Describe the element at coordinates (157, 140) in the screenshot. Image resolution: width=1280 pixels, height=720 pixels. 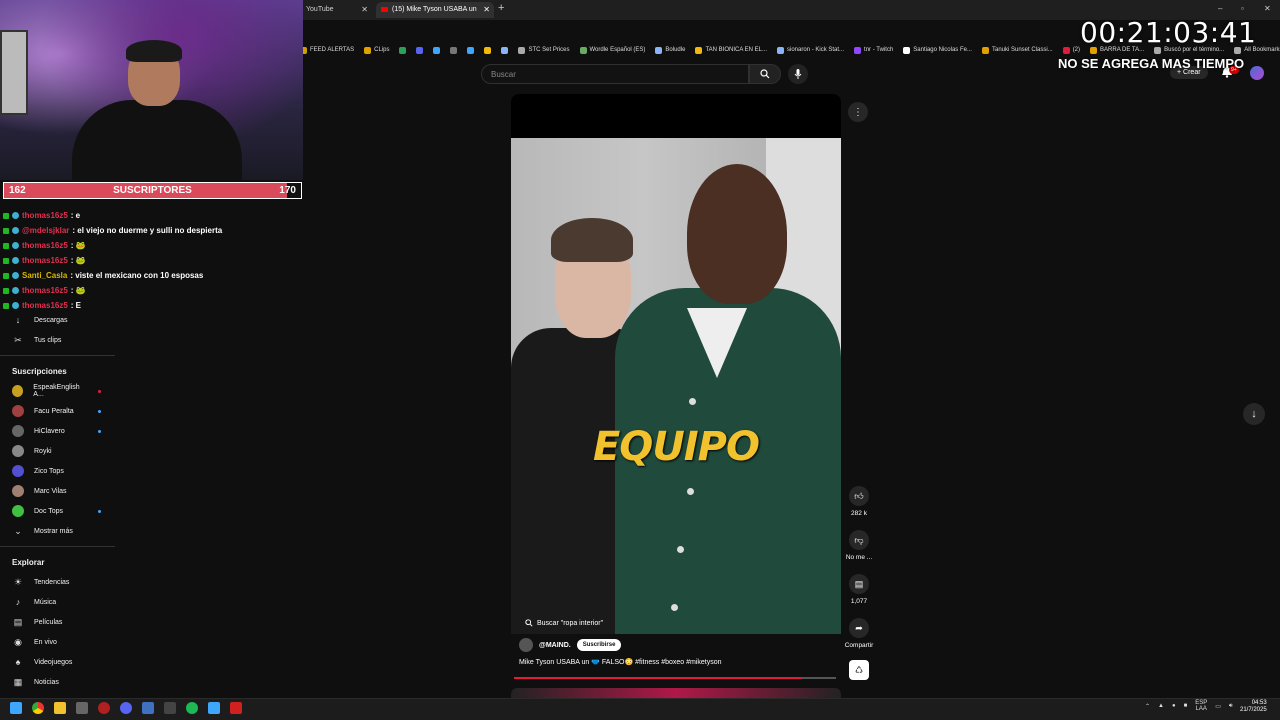
I see `webcam-streamer-body` at that location.